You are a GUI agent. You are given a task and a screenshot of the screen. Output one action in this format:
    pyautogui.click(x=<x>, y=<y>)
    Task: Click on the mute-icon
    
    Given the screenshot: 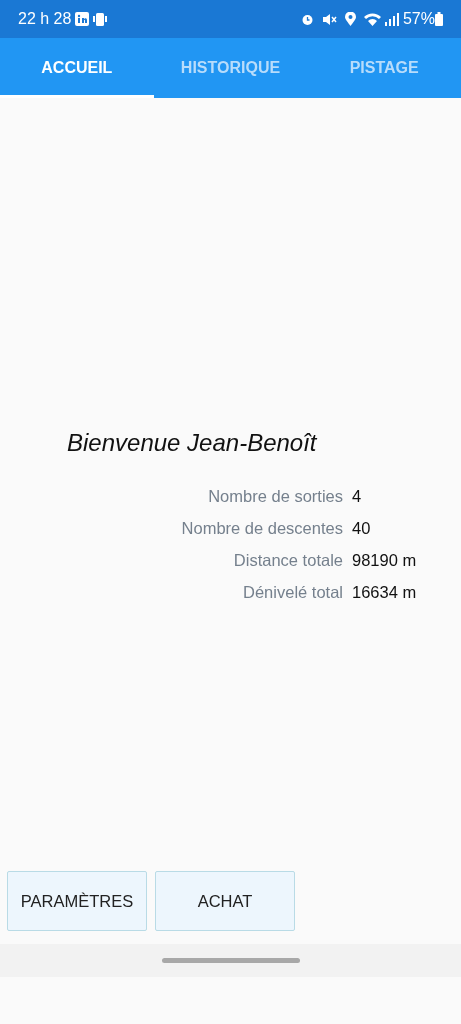 What is the action you would take?
    pyautogui.click(x=329, y=19)
    